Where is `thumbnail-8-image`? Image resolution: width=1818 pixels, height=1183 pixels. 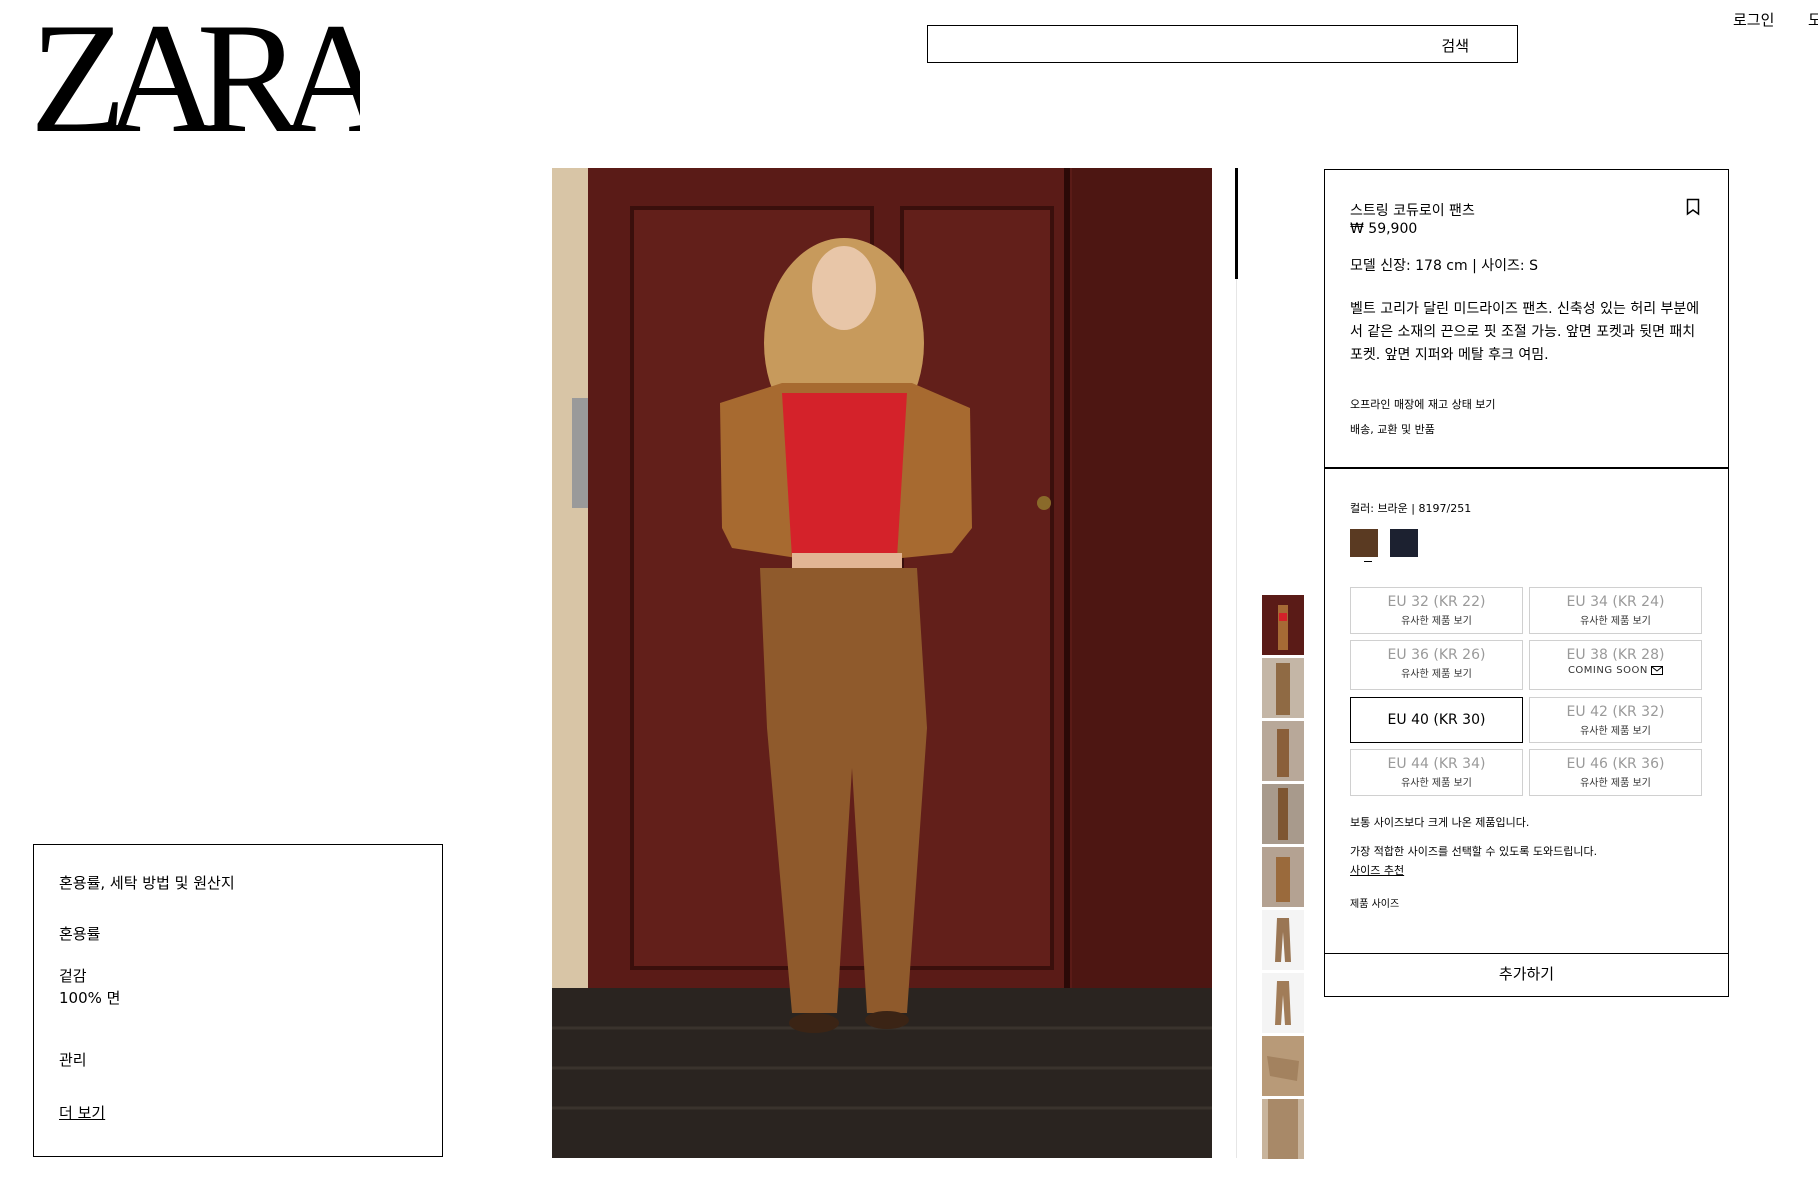 thumbnail-8-image is located at coordinates (1283, 1066).